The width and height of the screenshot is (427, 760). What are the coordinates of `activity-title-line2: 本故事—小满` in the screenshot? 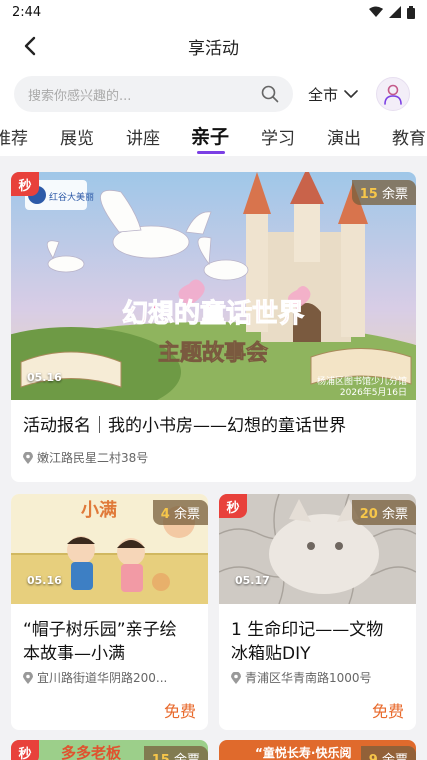 It's located at (74, 652).